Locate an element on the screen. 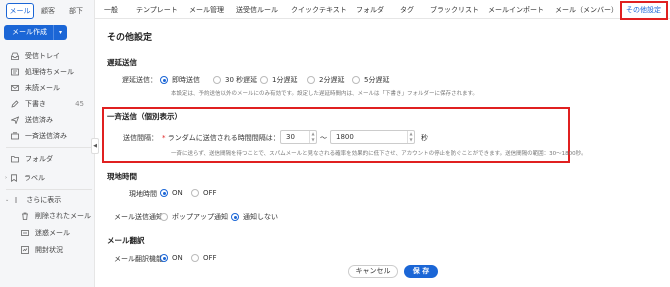  notify-option-none: 通知しない is located at coordinates (254, 217).